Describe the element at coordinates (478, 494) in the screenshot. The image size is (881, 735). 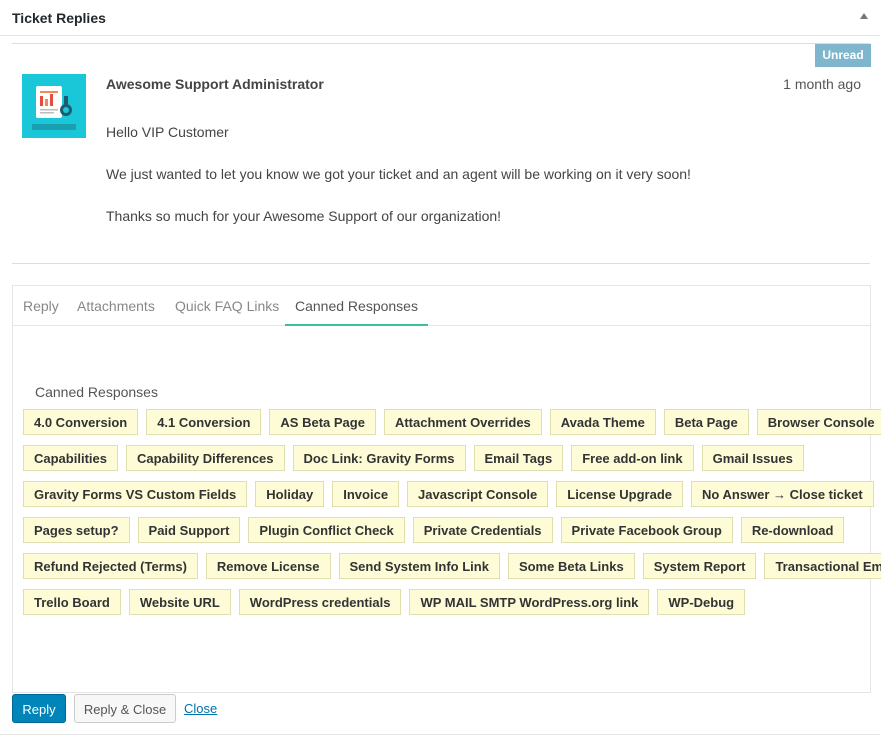
I see `canned-response-button: Javascript Console` at that location.